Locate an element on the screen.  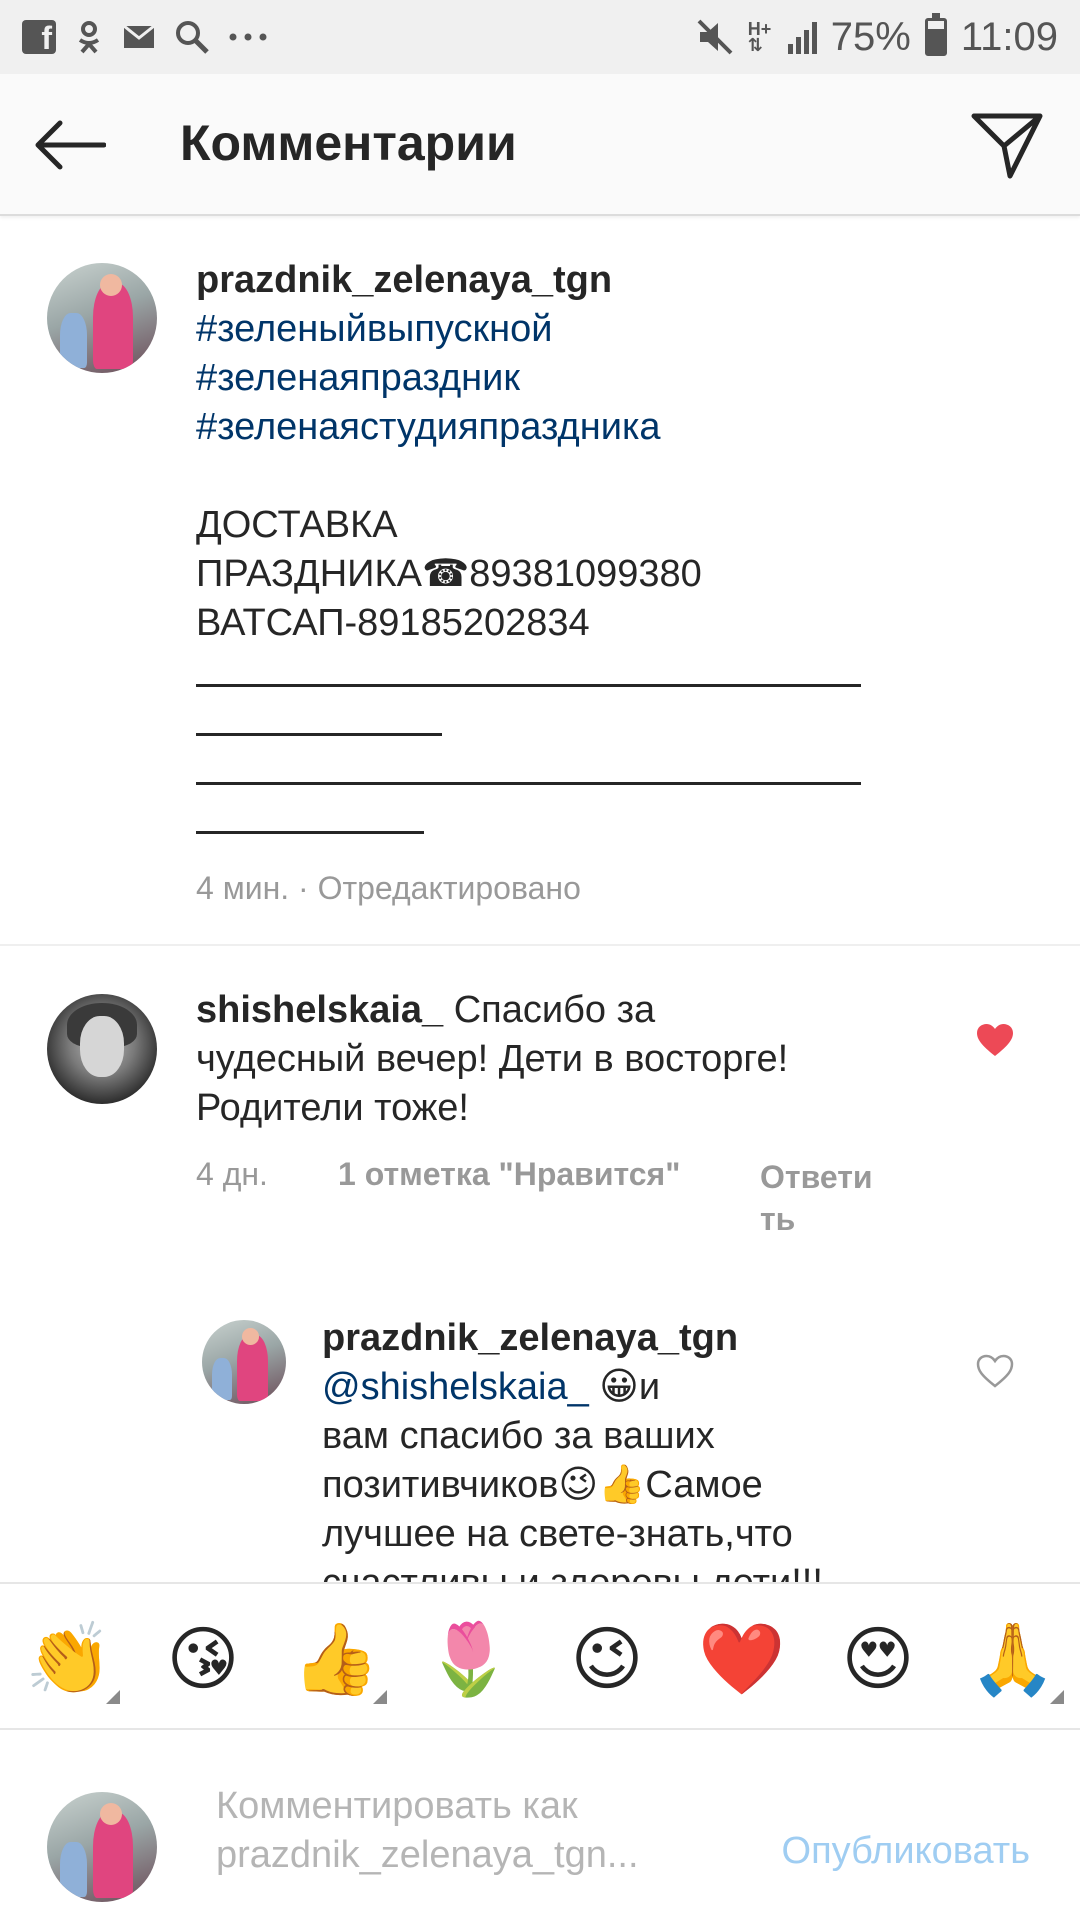
reply-label-line: Ответи is located at coordinates (816, 1177).